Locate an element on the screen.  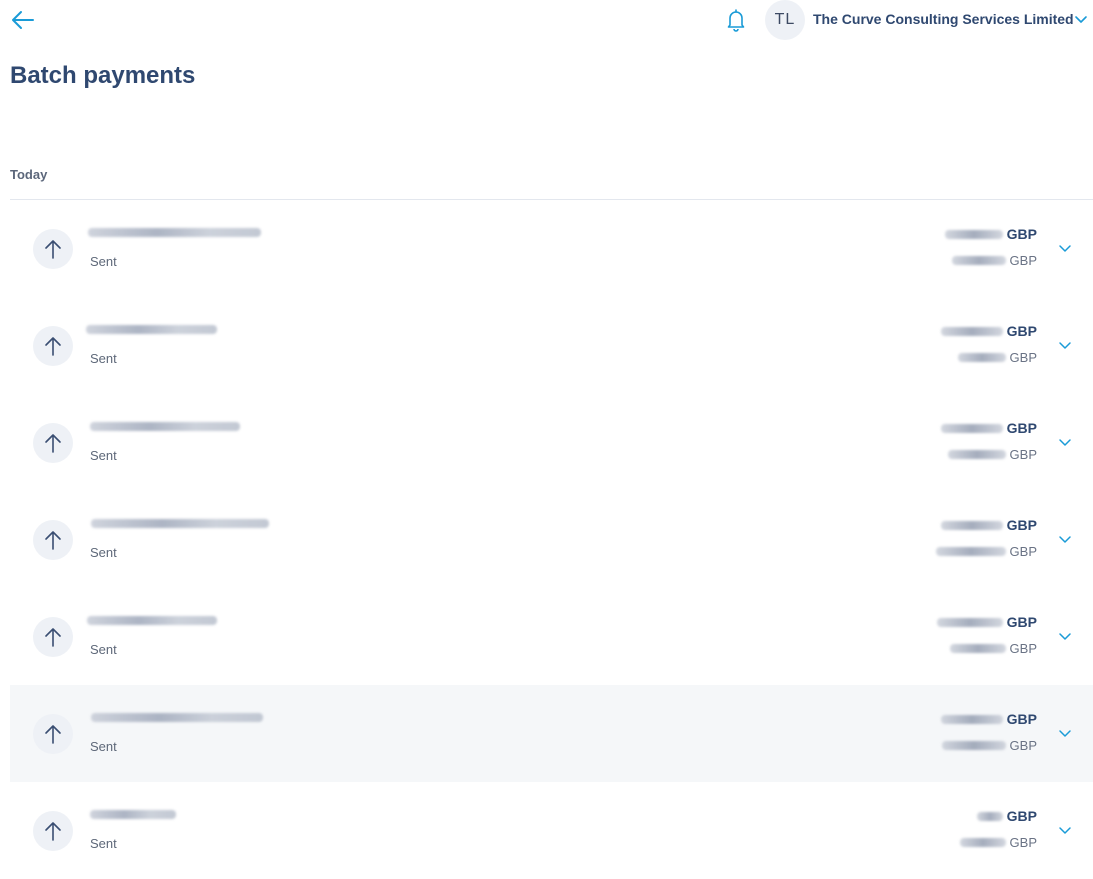
page-title: Batch payments is located at coordinates (103, 75).